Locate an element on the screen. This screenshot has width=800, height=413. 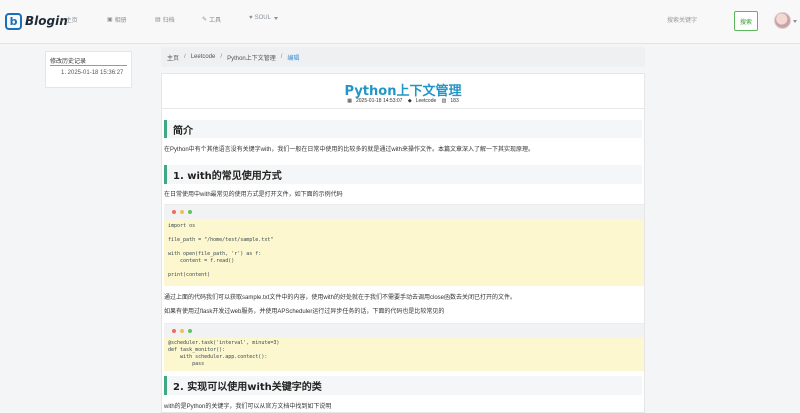
user-avatar is located at coordinates (782, 20).